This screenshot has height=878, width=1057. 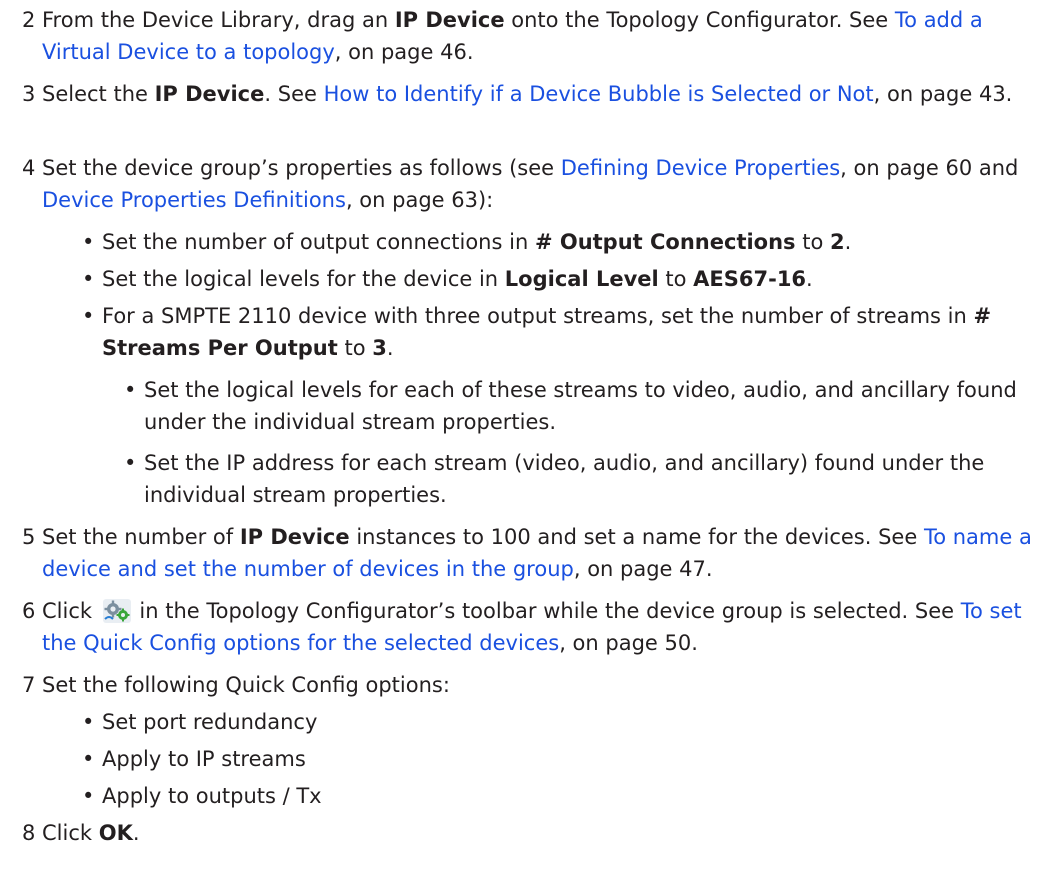 I want to click on ui-term: OK, so click(x=115, y=833).